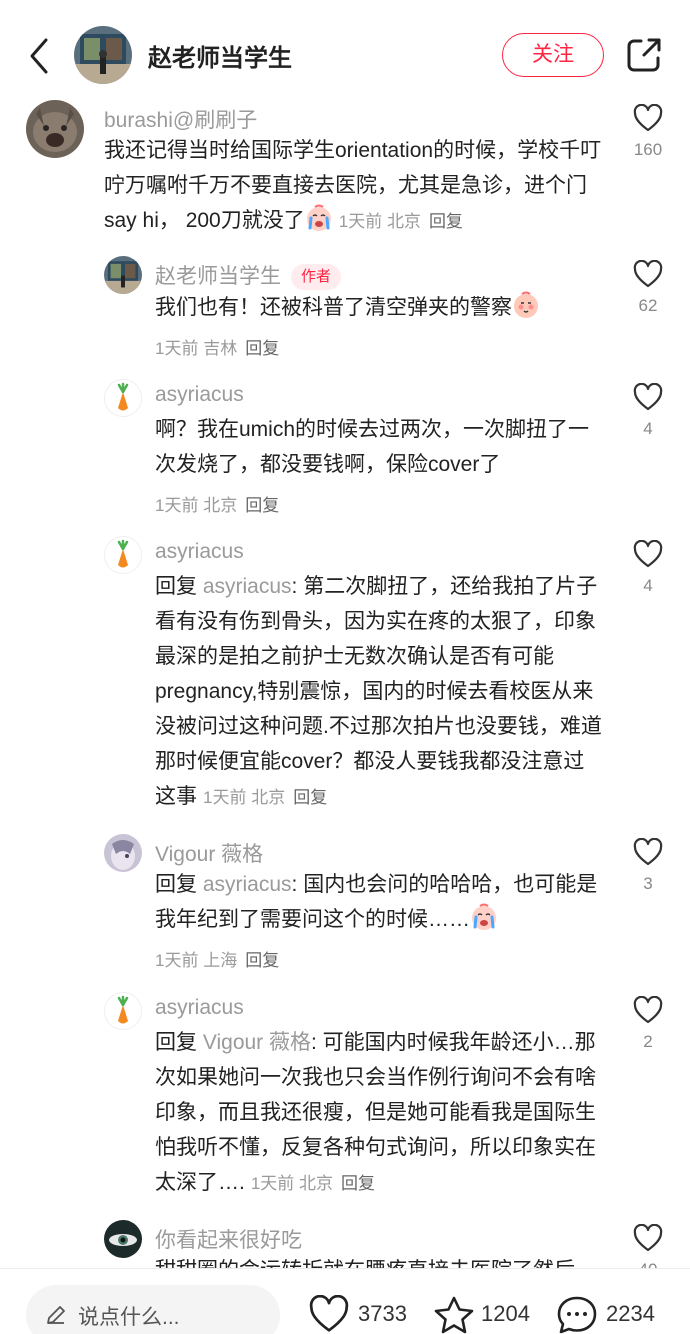 The width and height of the screenshot is (690, 1334). I want to click on like-button: 3, so click(648, 866).